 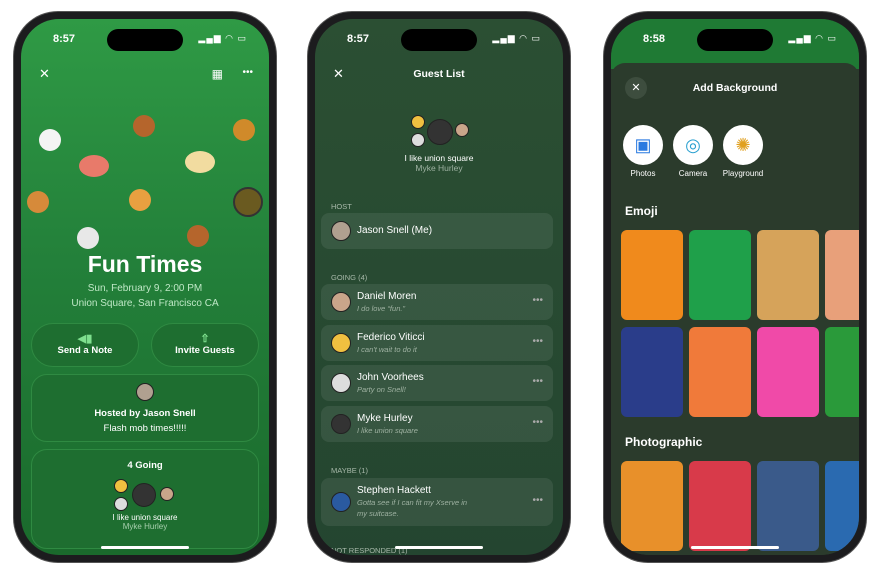 I want to click on megaphone-icon: ◀▮, so click(x=85, y=339).